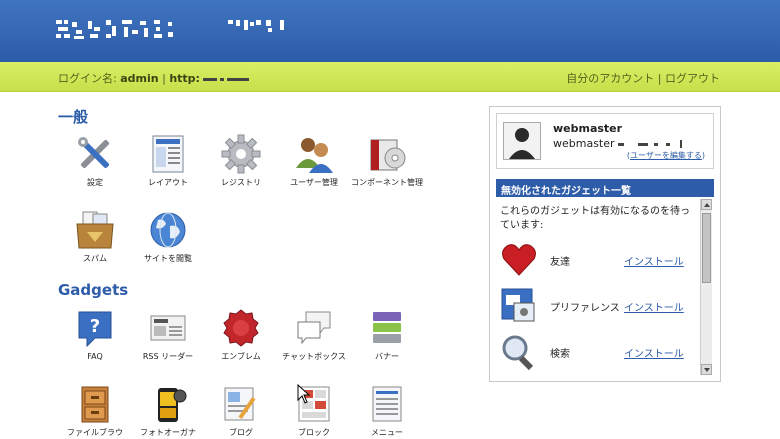  What do you see at coordinates (598, 353) in the screenshot?
I see `gadget-row-search: 検索 インストール` at bounding box center [598, 353].